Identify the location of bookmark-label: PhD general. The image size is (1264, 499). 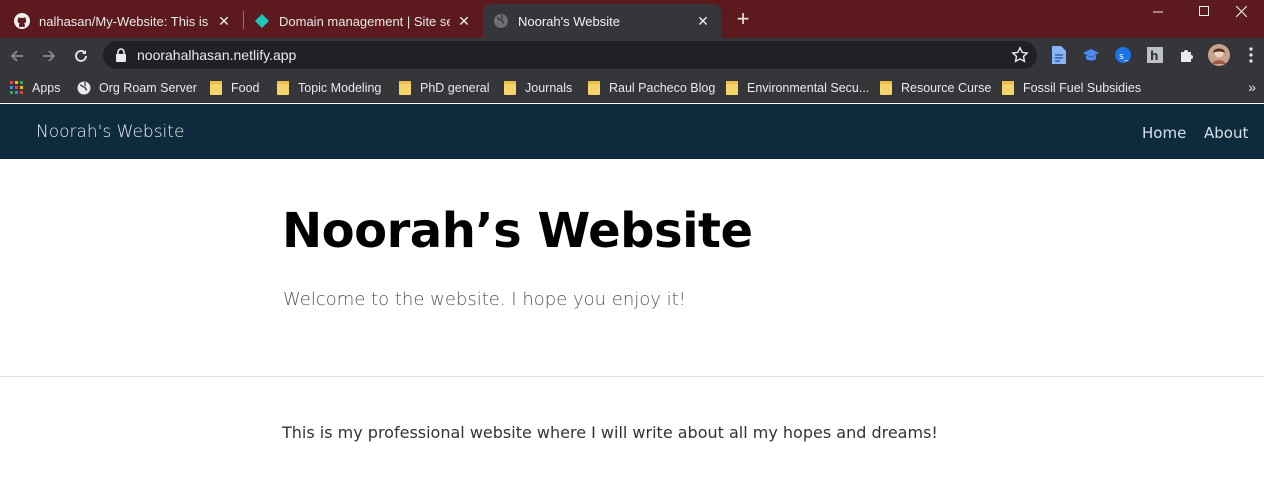
(455, 88).